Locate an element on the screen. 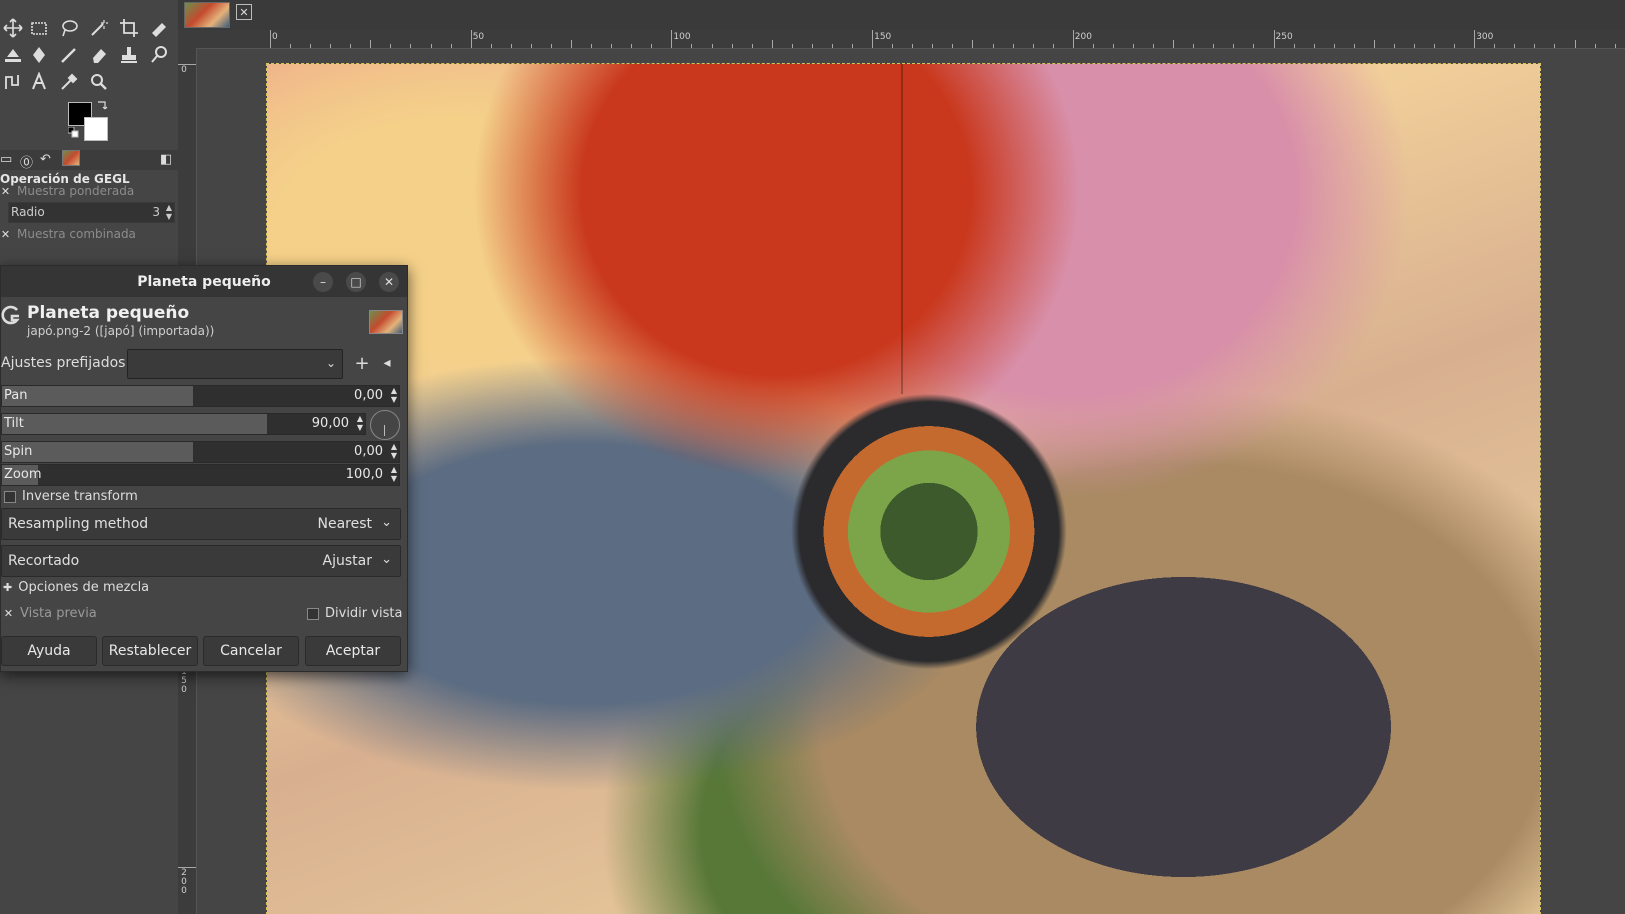 The image size is (1625, 914). tilt-spin-arrows-icon: ▲ ▼ is located at coordinates (360, 423).